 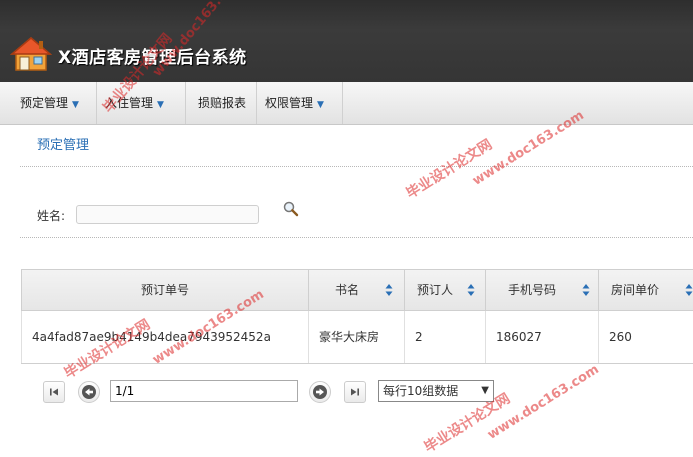 I want to click on column-header-phone: 手机号码, so click(x=542, y=290).